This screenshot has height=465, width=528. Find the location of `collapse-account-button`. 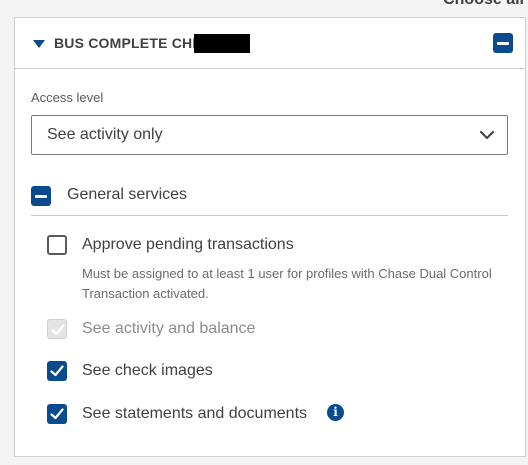

collapse-account-button is located at coordinates (503, 43).